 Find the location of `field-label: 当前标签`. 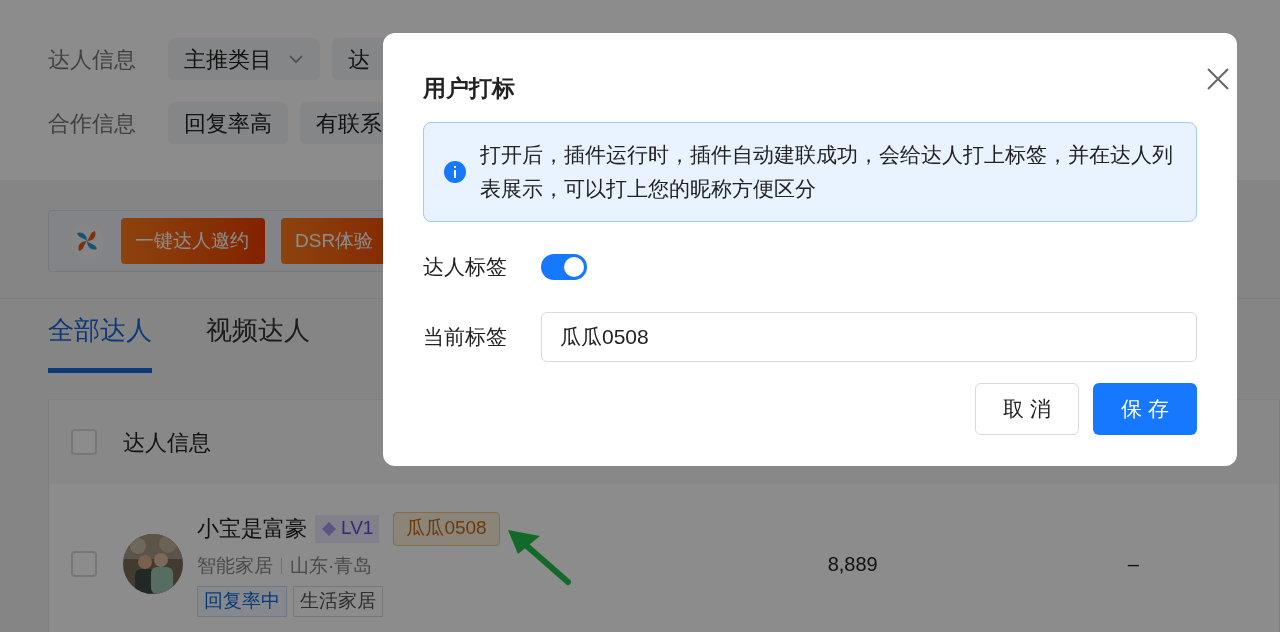

field-label: 当前标签 is located at coordinates (465, 336).